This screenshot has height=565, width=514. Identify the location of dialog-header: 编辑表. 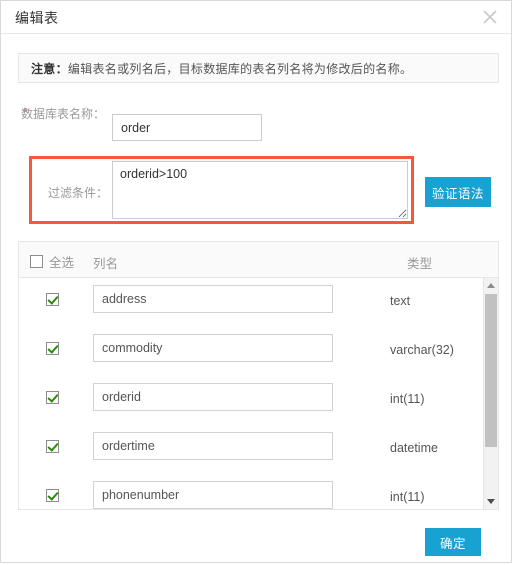
(256, 17).